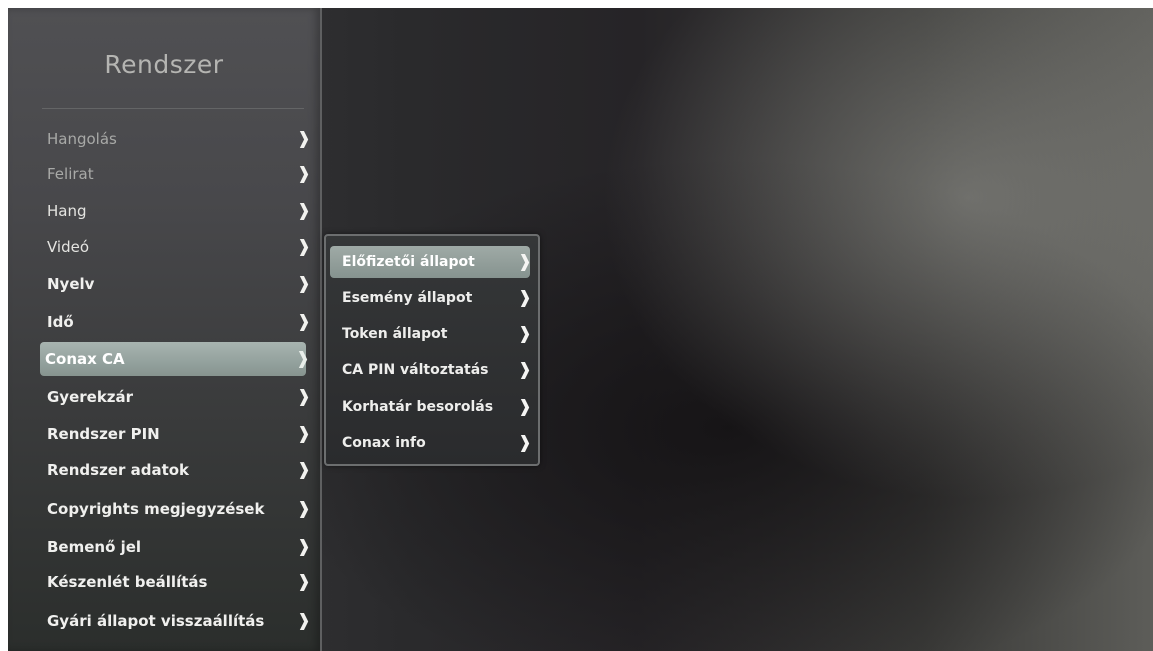 The height and width of the screenshot is (651, 1153). What do you see at coordinates (176, 174) in the screenshot?
I see `menu-item-felirat: Felirat ❱` at bounding box center [176, 174].